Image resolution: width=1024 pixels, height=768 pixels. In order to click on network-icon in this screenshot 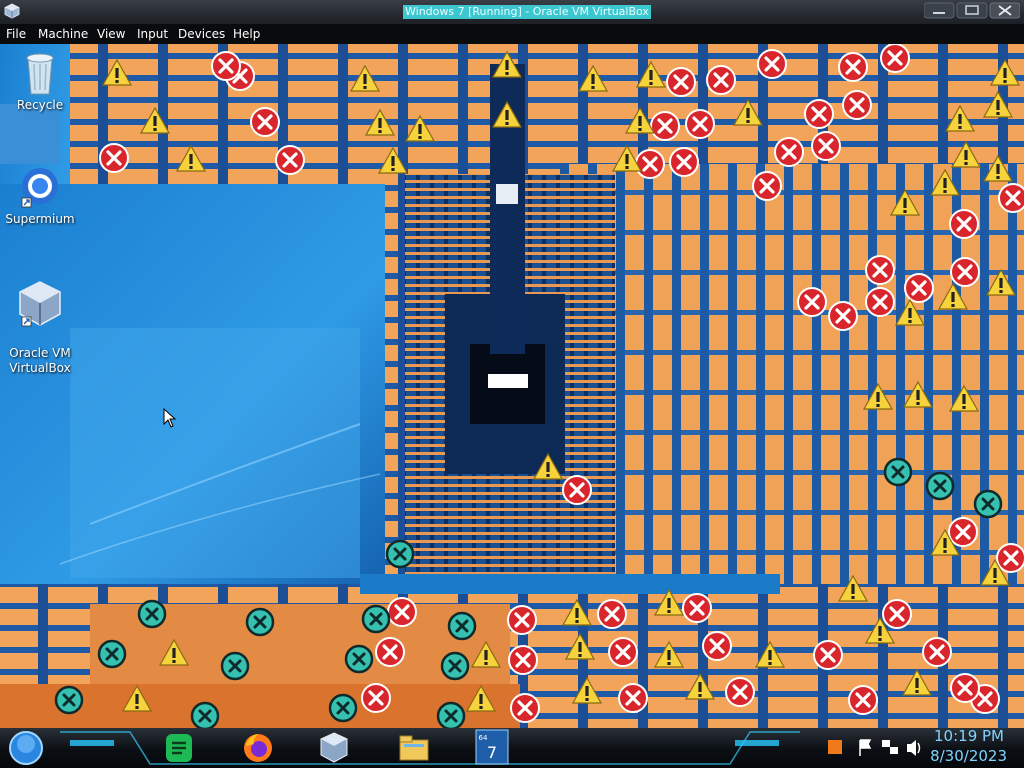, I will do `click(890, 748)`.